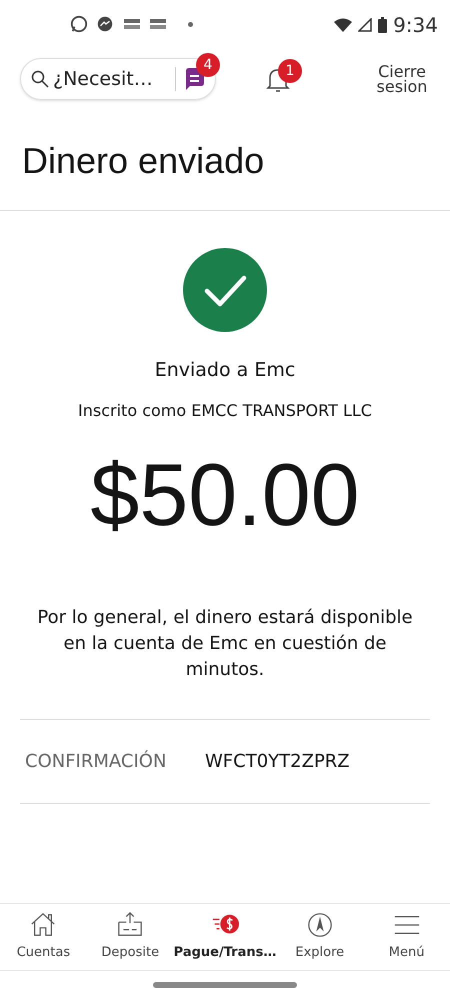 Image resolution: width=450 pixels, height=1000 pixels. What do you see at coordinates (225, 290) in the screenshot?
I see `check-icon` at bounding box center [225, 290].